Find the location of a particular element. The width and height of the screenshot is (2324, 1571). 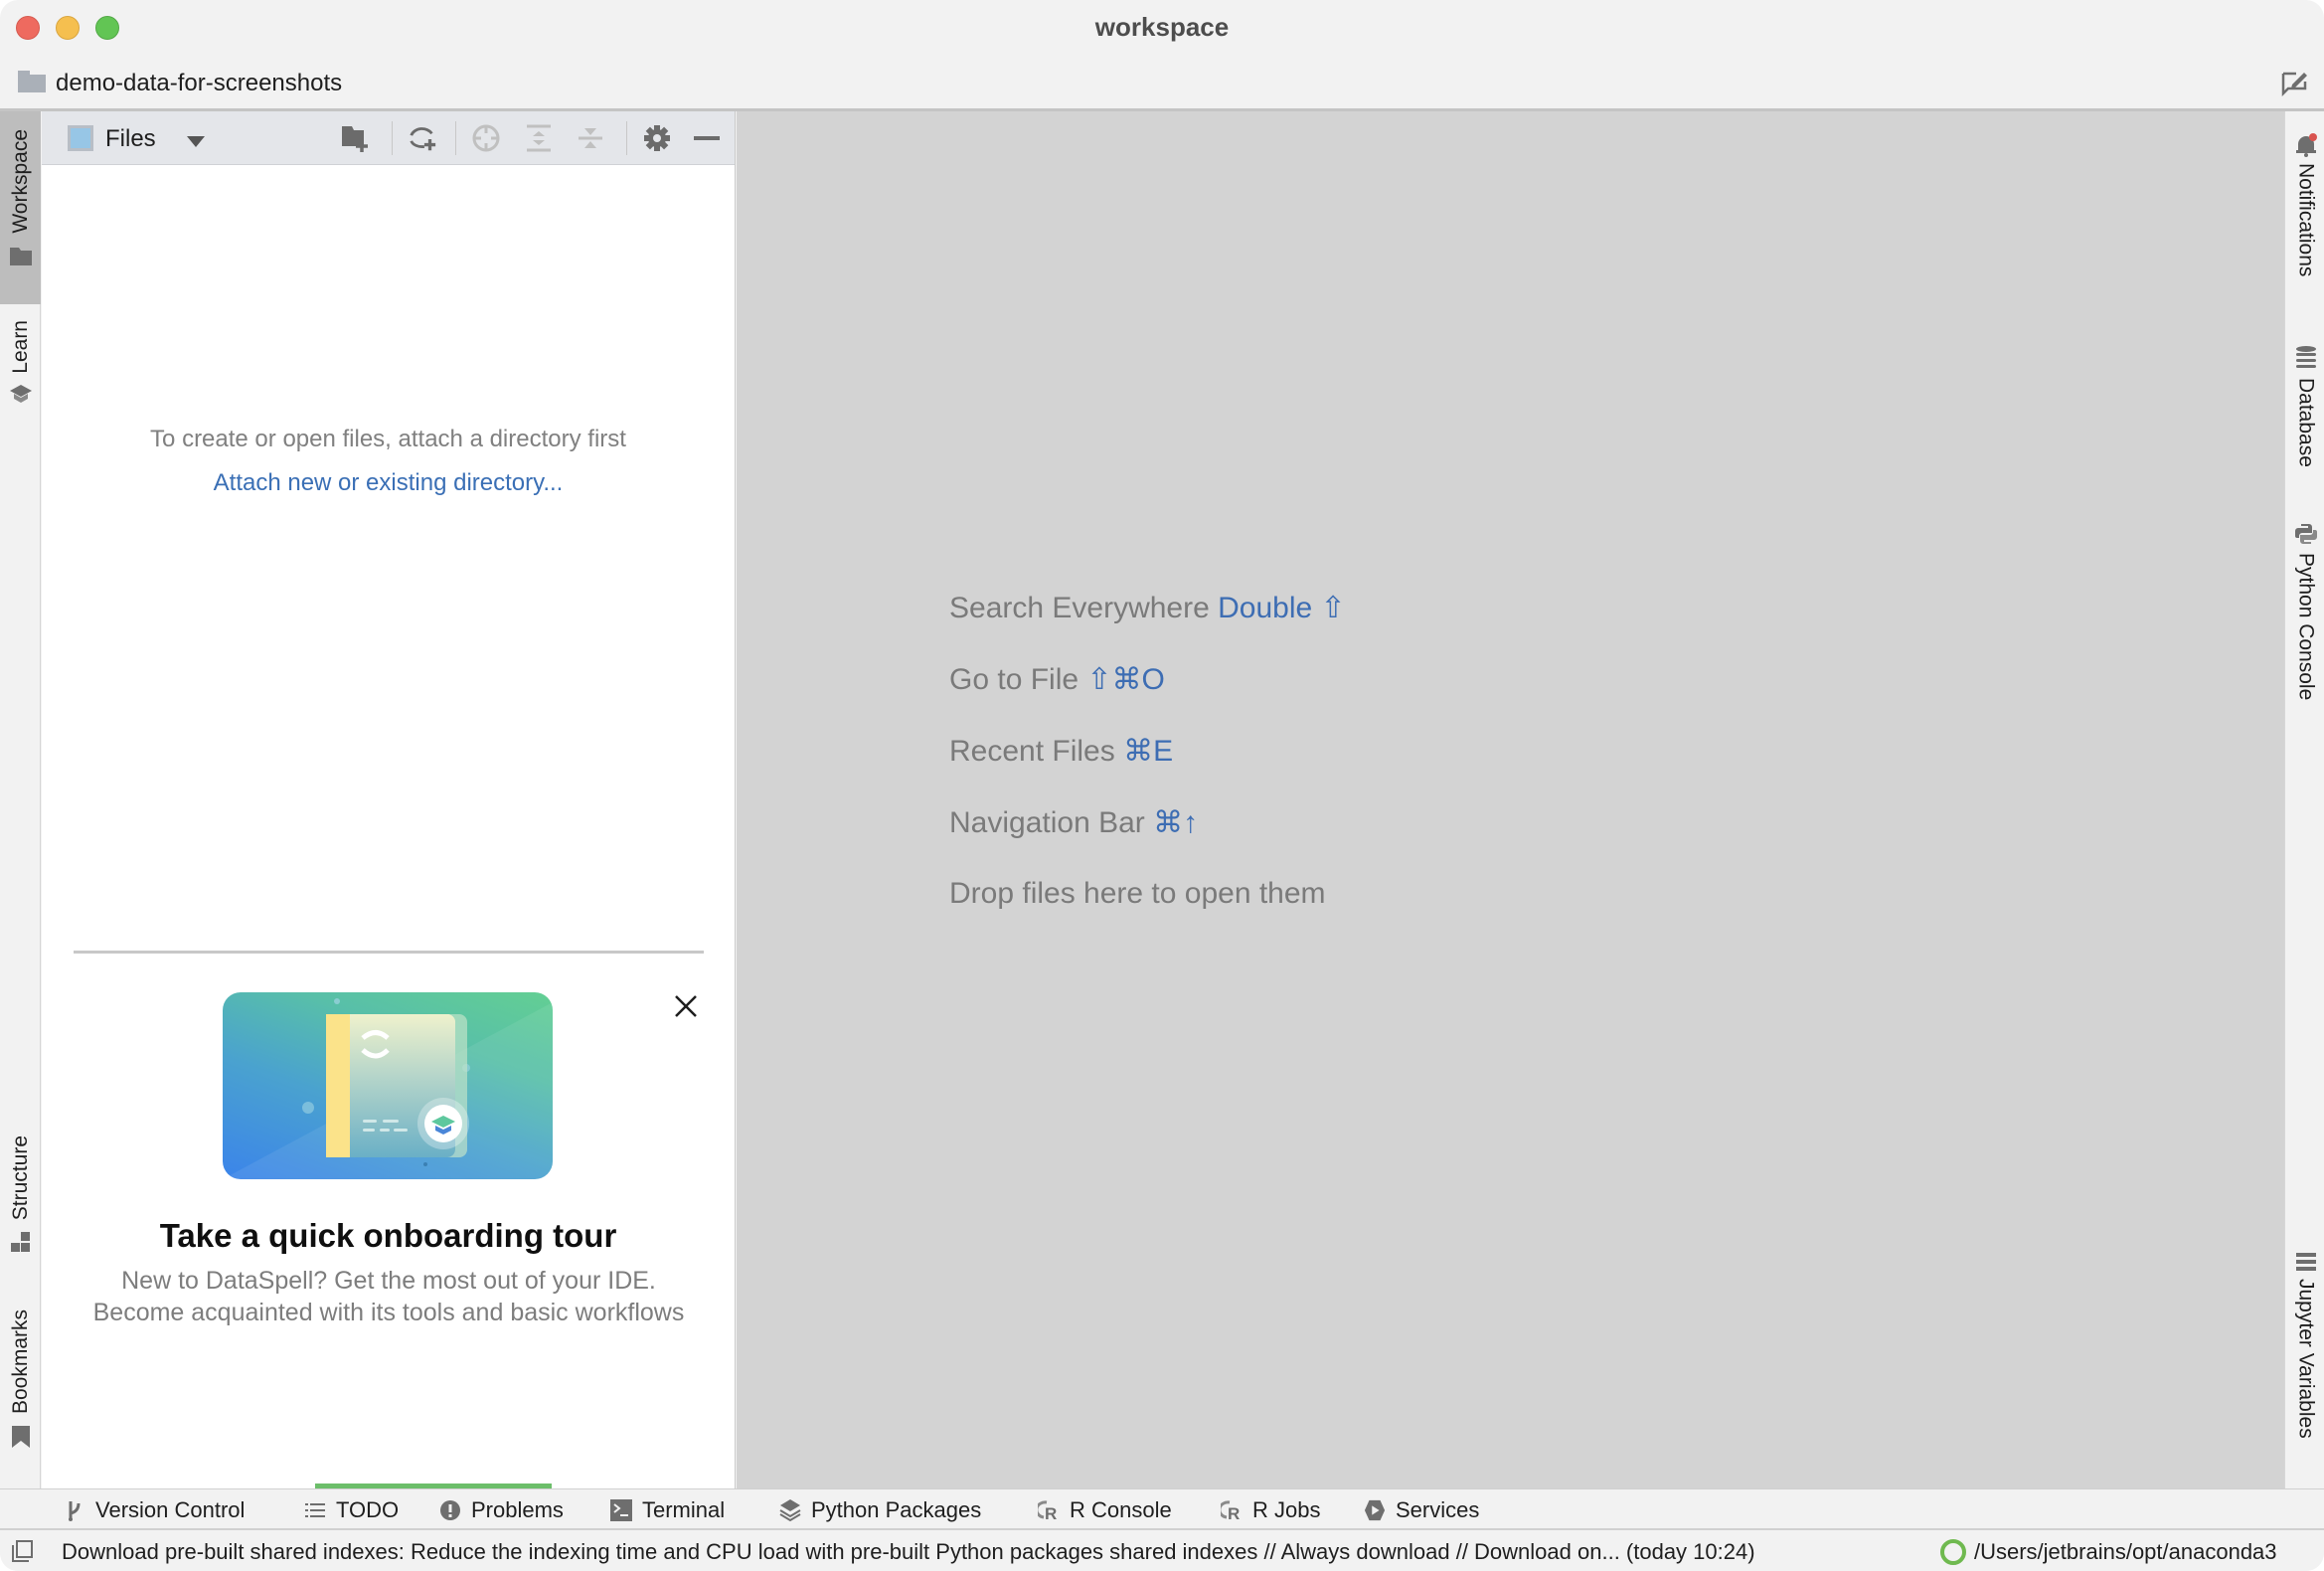

hint-shortcut: ⇧⌘O is located at coordinates (1125, 679).